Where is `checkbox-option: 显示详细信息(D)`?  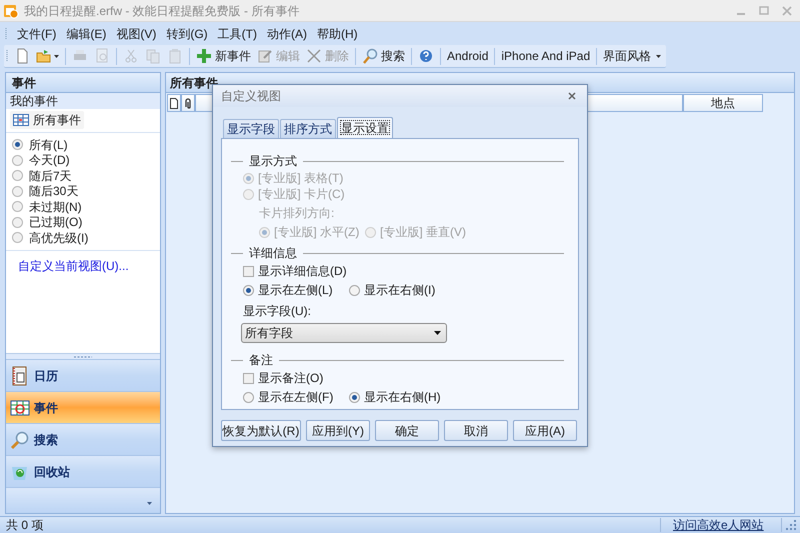
checkbox-option: 显示详细信息(D) is located at coordinates (403, 271).